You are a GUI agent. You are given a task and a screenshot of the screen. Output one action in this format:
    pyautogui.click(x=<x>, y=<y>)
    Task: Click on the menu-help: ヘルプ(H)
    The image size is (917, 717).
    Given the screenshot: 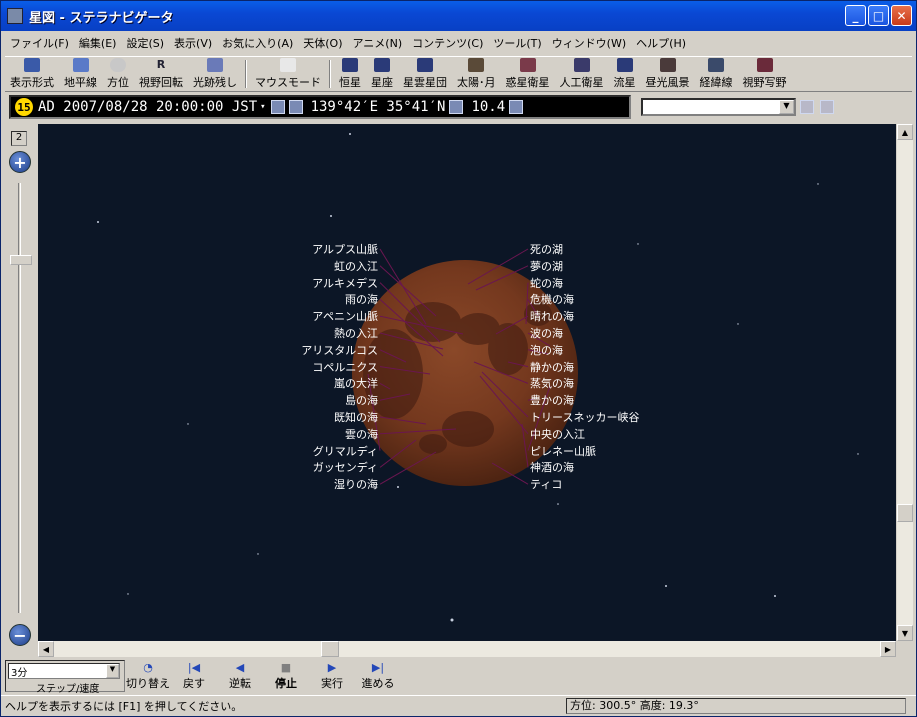 What is the action you would take?
    pyautogui.click(x=661, y=43)
    